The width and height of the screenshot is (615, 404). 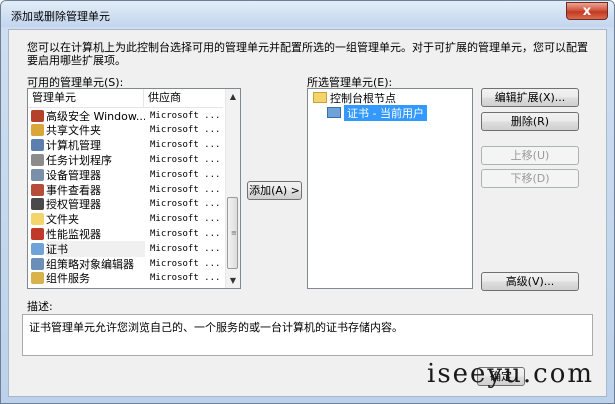 What do you see at coordinates (73, 175) in the screenshot?
I see `snapin-name: 设备管理器` at bounding box center [73, 175].